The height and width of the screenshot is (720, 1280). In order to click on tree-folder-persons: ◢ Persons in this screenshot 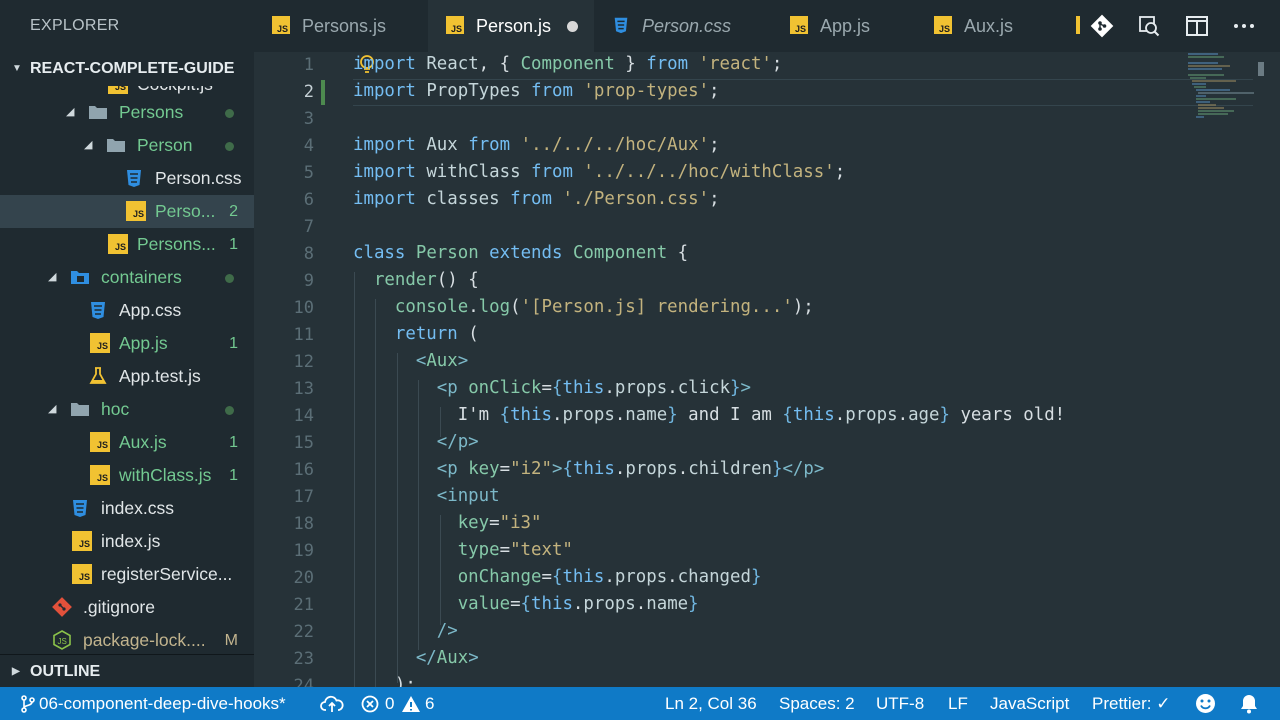, I will do `click(127, 112)`.